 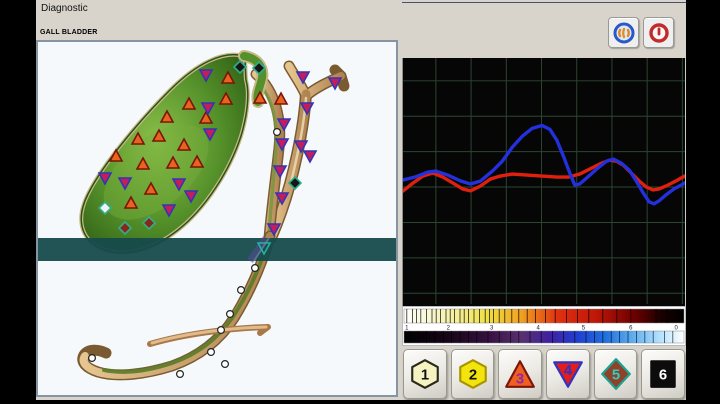 What do you see at coordinates (544, 374) in the screenshot?
I see `severity-level-buttons: 1 2 3 4 5 6` at bounding box center [544, 374].